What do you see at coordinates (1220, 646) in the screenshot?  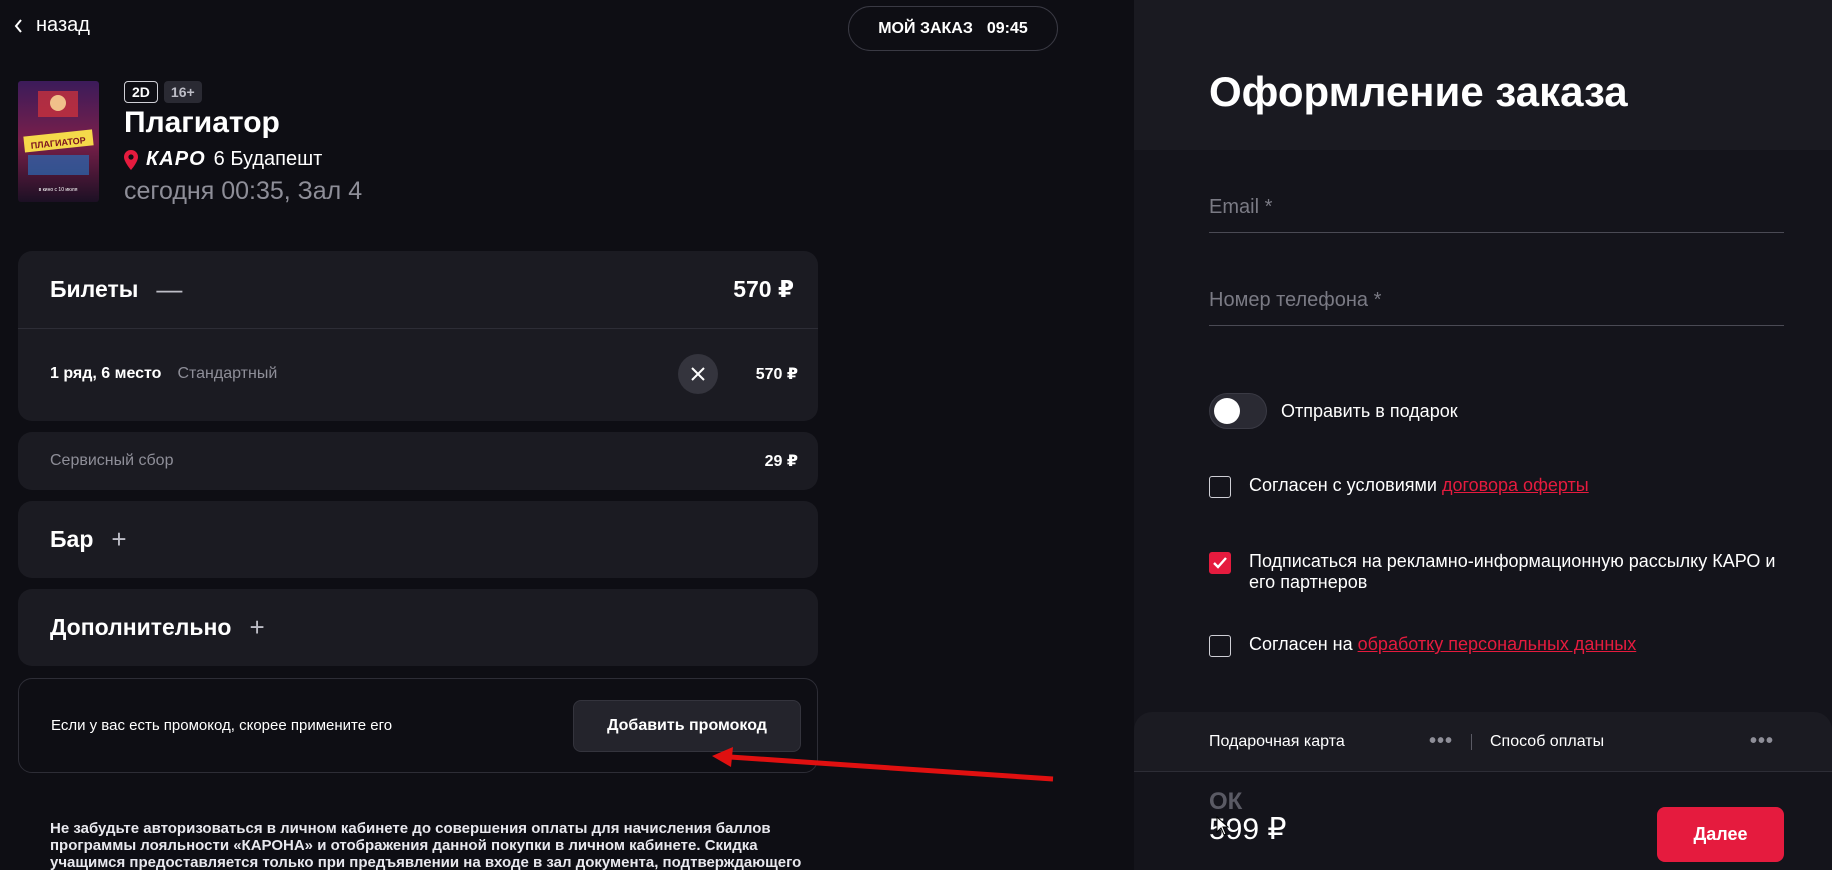 I see `agree-data-checkbox` at bounding box center [1220, 646].